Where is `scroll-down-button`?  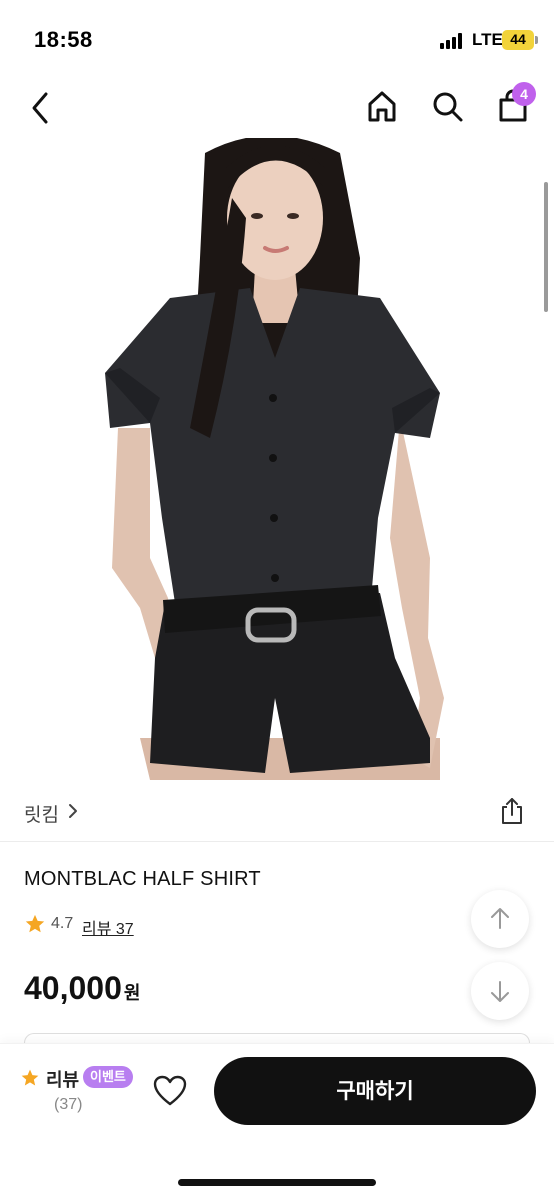
scroll-down-button is located at coordinates (500, 991).